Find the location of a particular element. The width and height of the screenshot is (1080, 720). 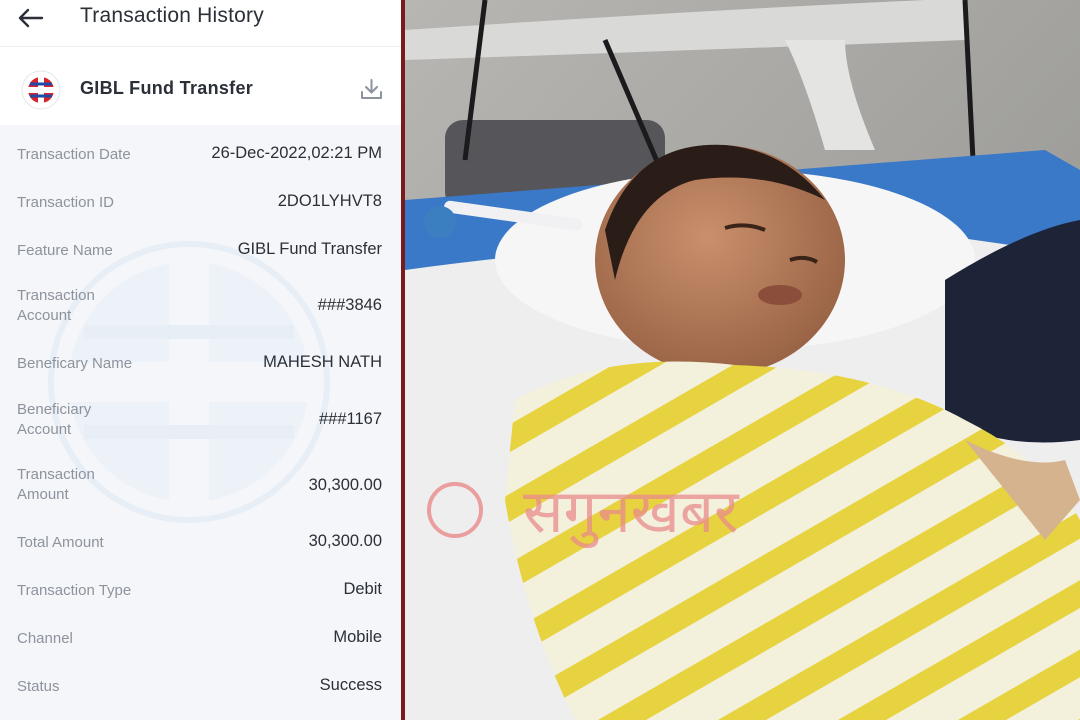

detail-label: Transaction Date is located at coordinates (74, 154).